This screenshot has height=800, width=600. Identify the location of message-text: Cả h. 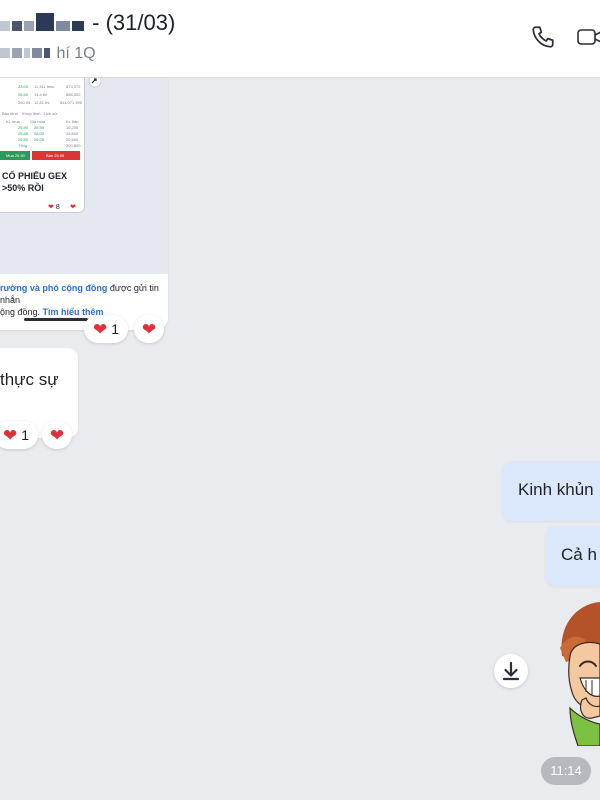
(579, 554).